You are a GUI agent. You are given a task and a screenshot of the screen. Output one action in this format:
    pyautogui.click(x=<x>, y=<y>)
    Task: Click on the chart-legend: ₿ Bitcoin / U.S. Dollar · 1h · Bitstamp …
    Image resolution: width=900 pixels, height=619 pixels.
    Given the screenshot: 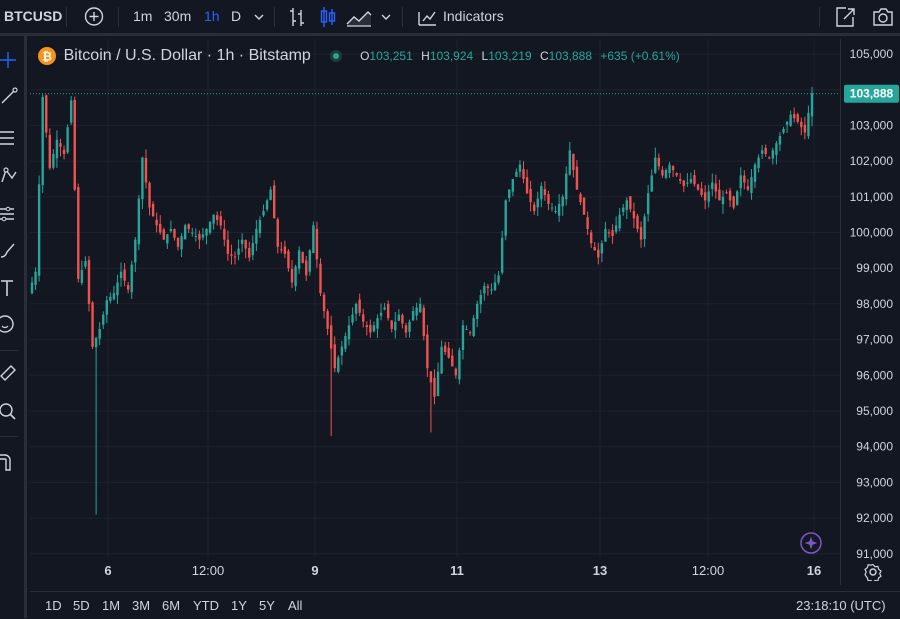 What is the action you would take?
    pyautogui.click(x=359, y=58)
    